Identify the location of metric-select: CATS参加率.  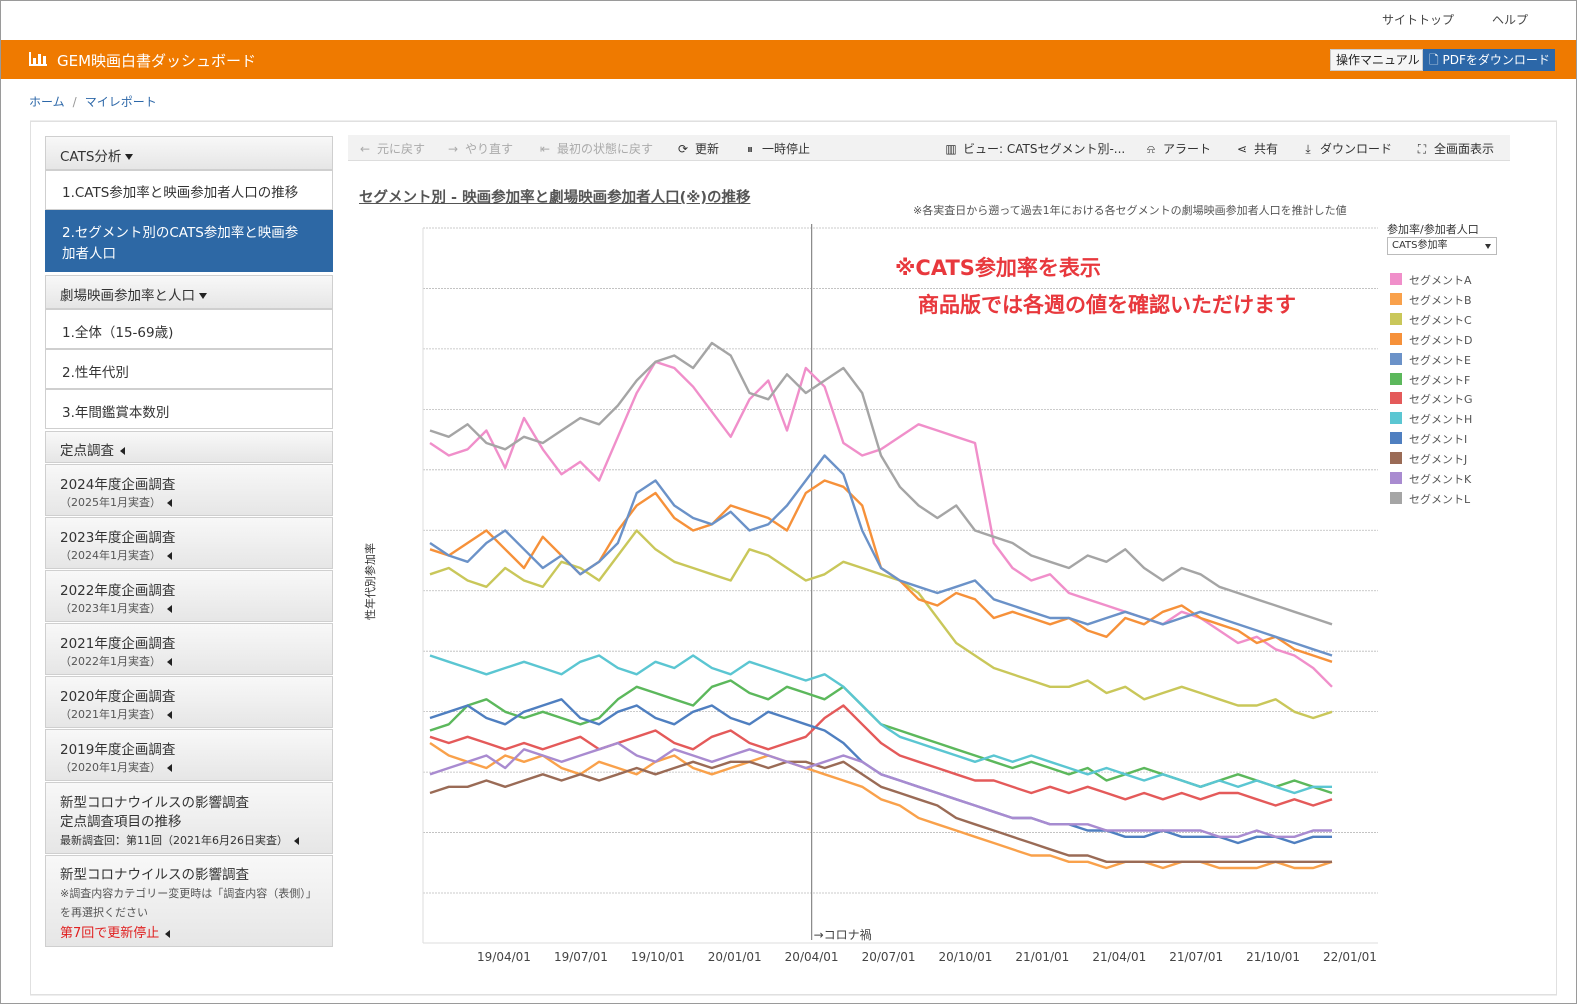
(1442, 246).